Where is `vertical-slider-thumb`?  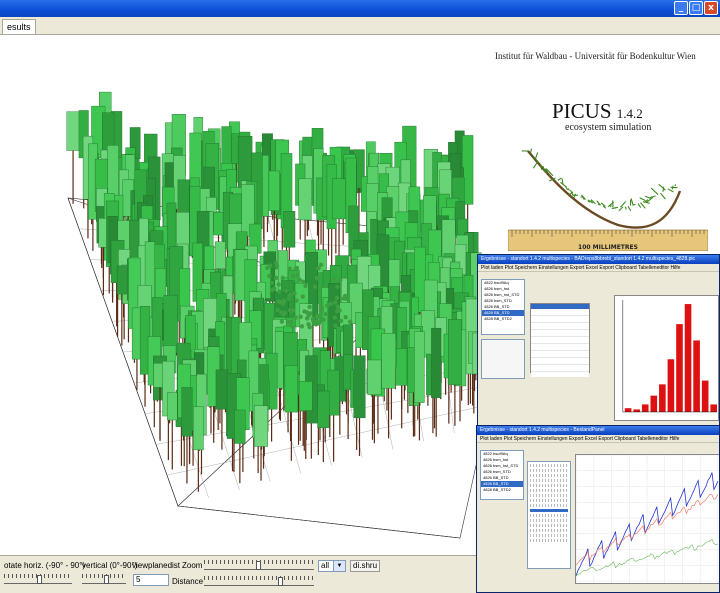 vertical-slider-thumb is located at coordinates (106, 579).